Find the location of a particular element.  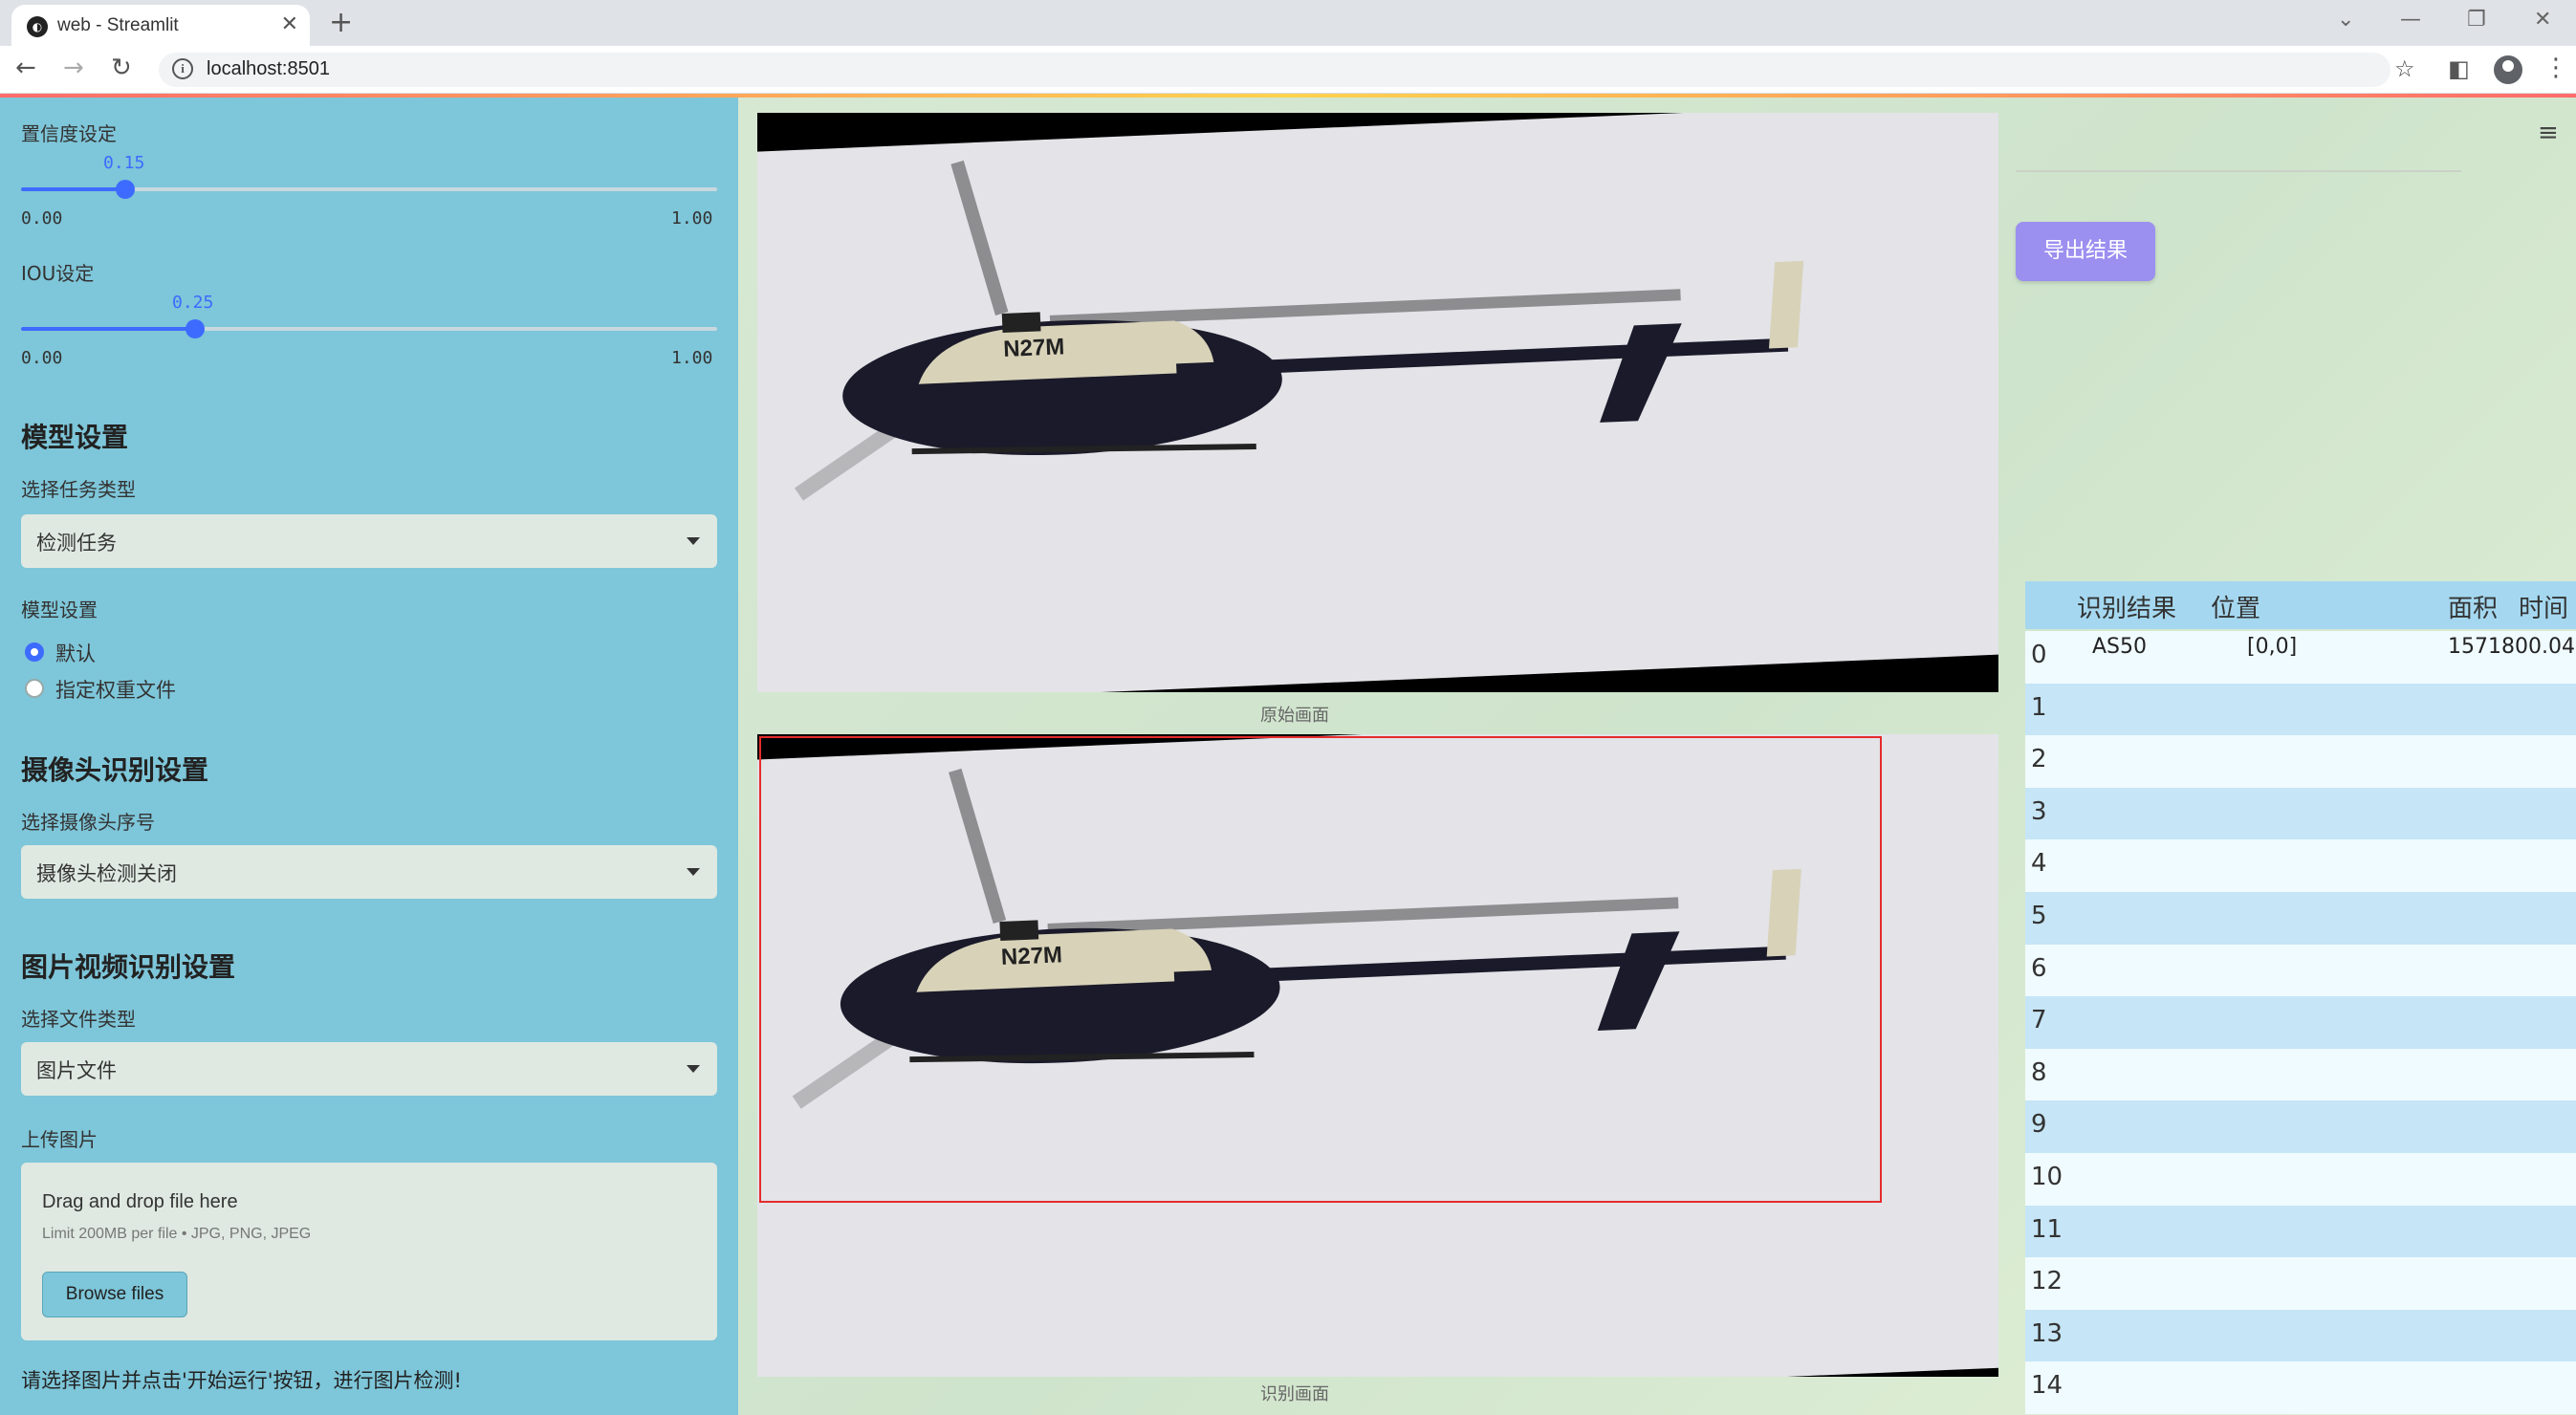

upload-label: 上传图片 is located at coordinates (59, 1139).